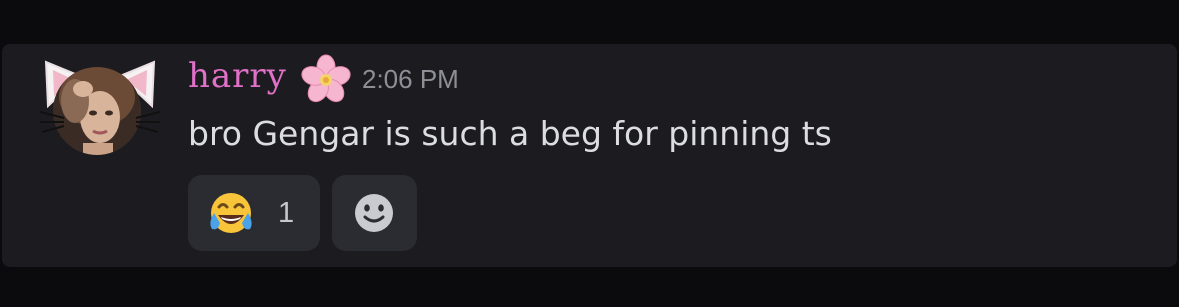 The height and width of the screenshot is (307, 1179). What do you see at coordinates (100, 122) in the screenshot?
I see `whiskers-decoration` at bounding box center [100, 122].